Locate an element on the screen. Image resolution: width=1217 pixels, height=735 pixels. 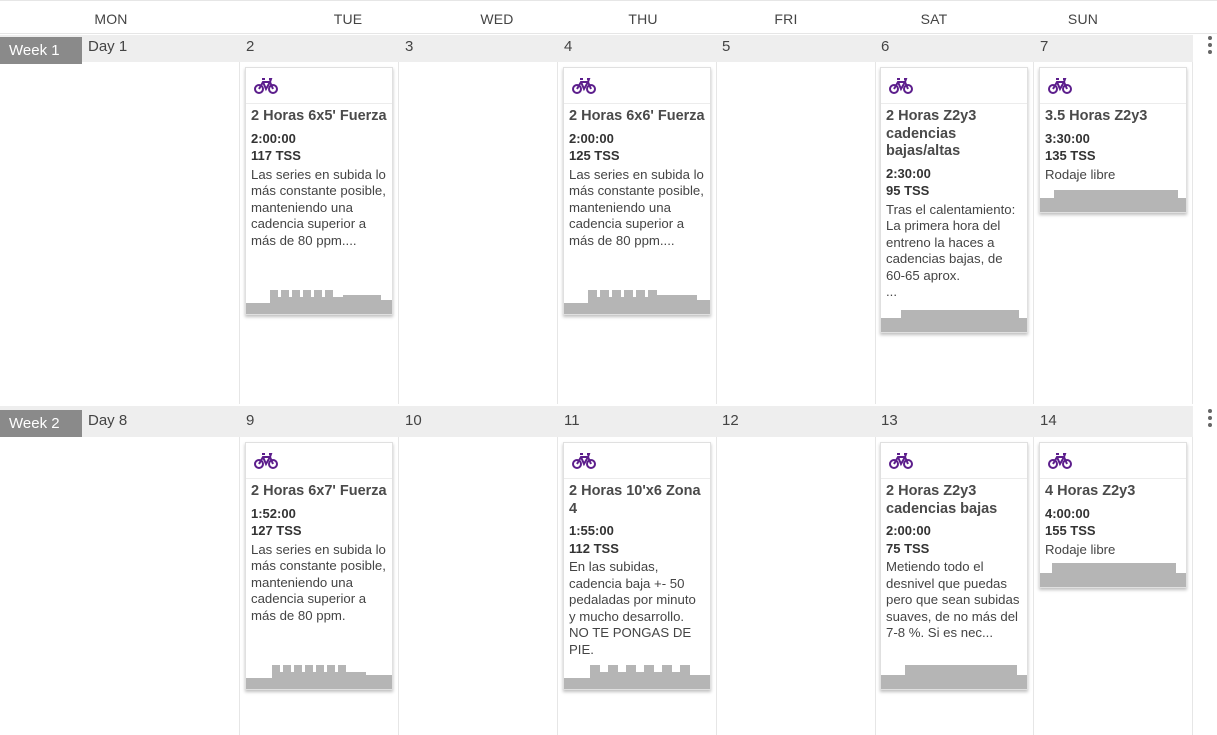
workout-title: 2 Horas 6x7' Fuerza is located at coordinates (319, 491).